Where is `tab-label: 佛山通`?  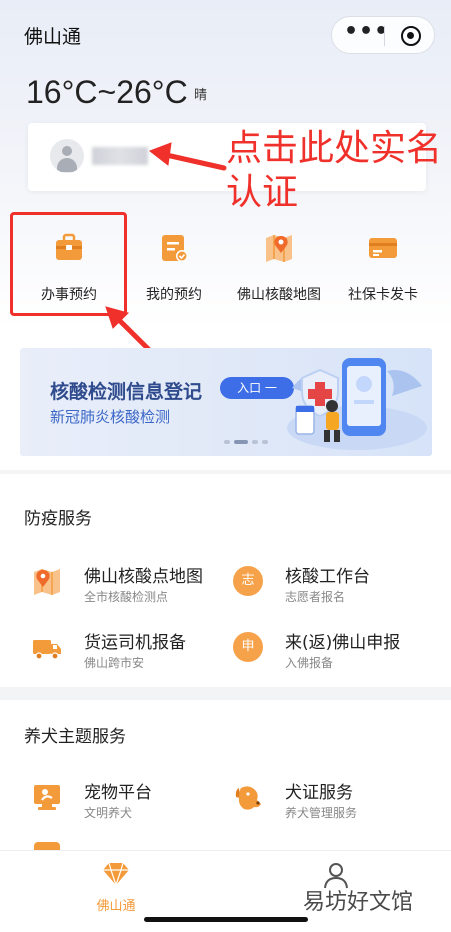
tab-label: 佛山通 is located at coordinates (116, 906).